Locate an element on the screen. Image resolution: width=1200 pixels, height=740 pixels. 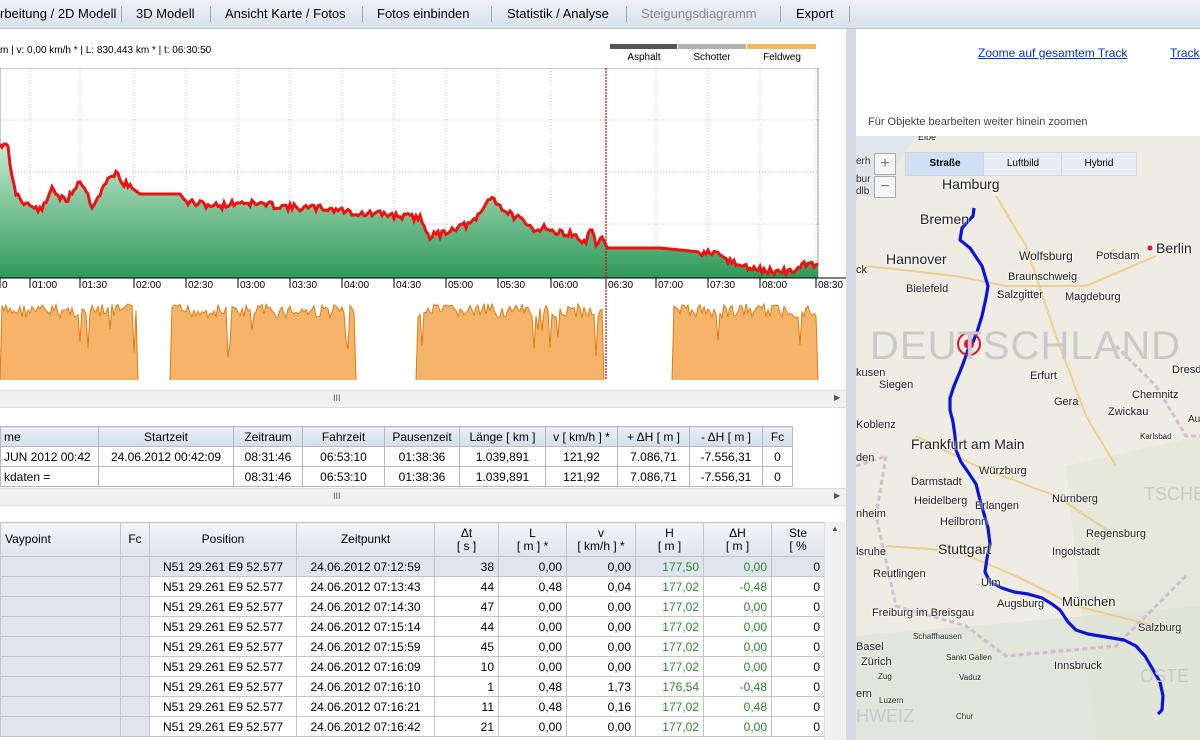
waypoint-vertical-scrollbar: ▲ is located at coordinates (834, 631).